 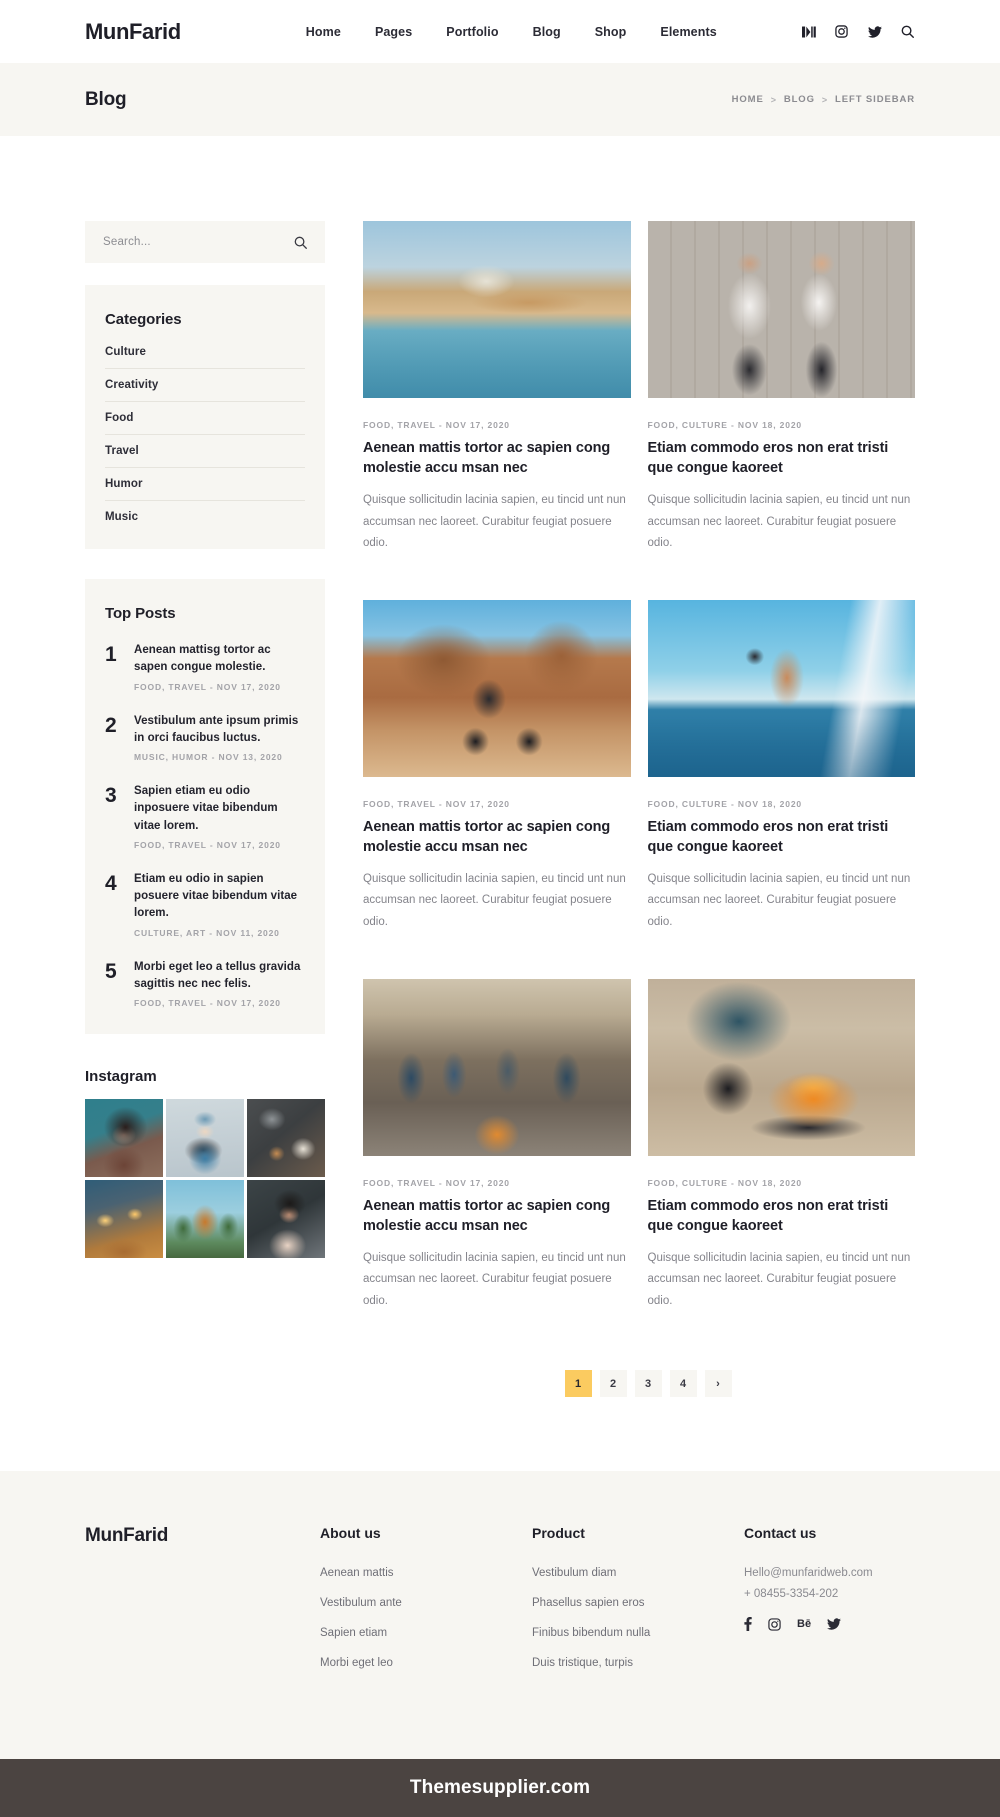 What do you see at coordinates (205, 451) in the screenshot?
I see `category-item-travel: Travel` at bounding box center [205, 451].